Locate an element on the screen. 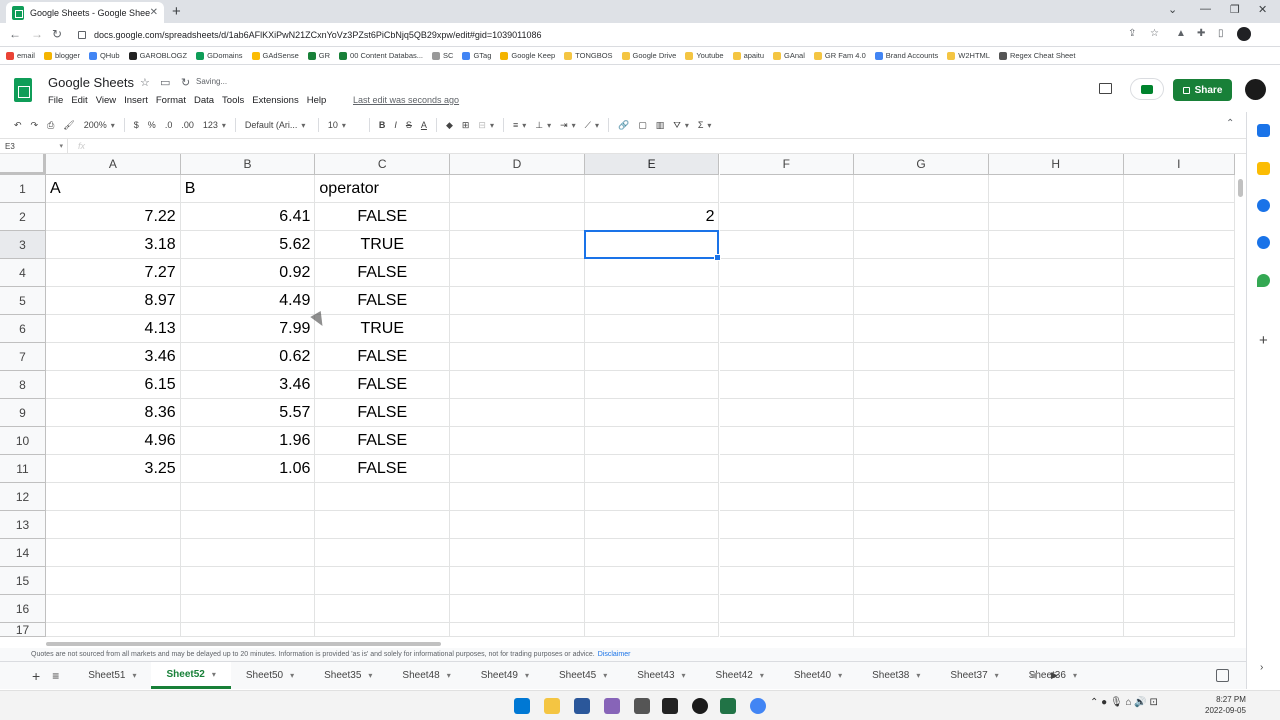 Image resolution: width=1280 pixels, height=720 pixels. cell-e8 is located at coordinates (652, 385).